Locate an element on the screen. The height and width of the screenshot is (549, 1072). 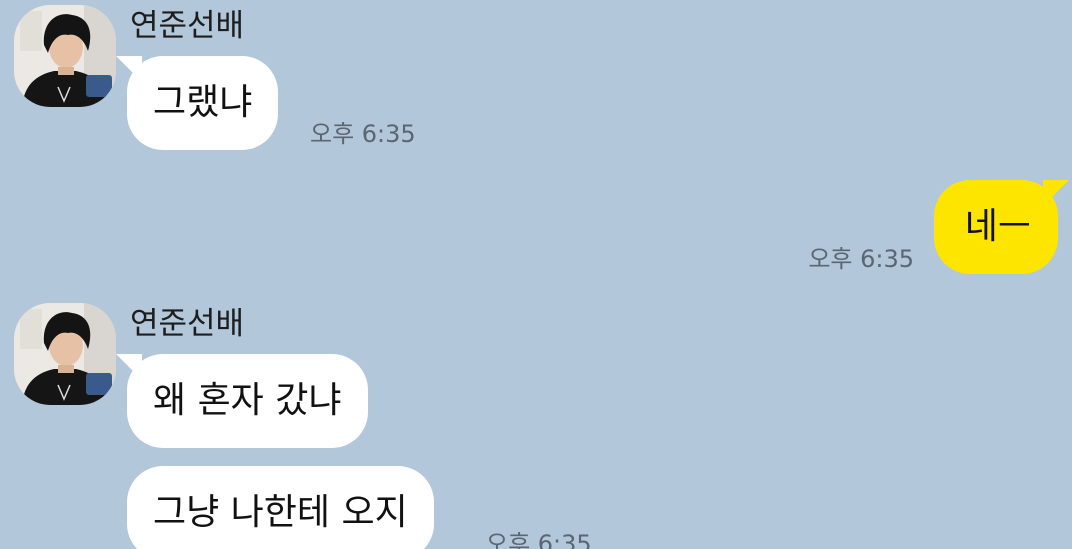
message-bubble: 네ㅡ is located at coordinates (1001, 227).